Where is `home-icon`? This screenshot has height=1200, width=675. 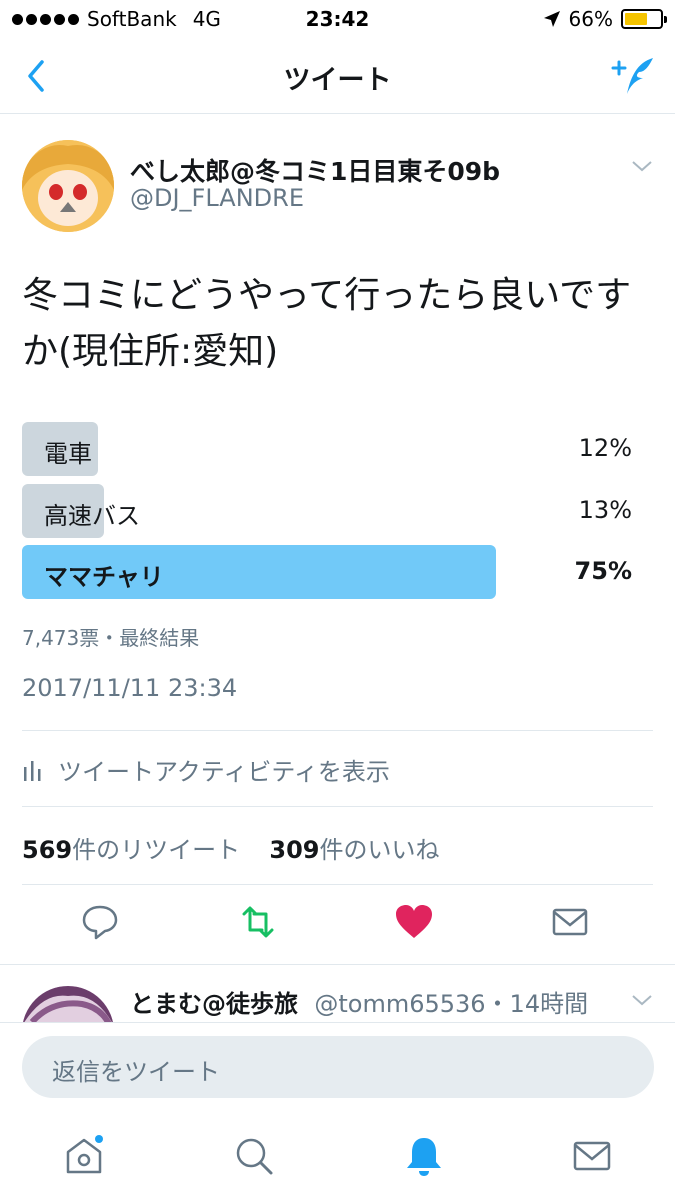
home-icon is located at coordinates (84, 1156).